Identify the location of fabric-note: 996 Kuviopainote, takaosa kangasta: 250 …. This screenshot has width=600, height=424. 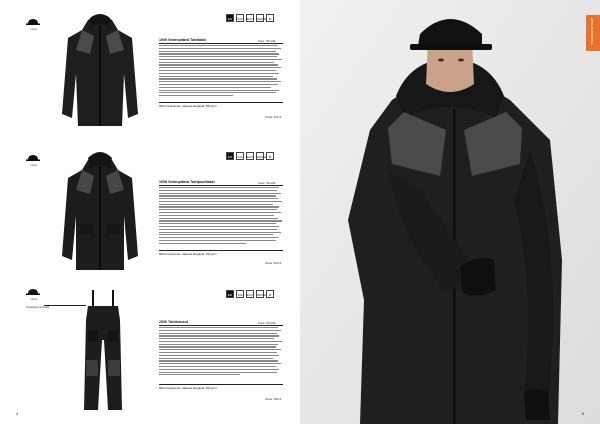
(188, 387).